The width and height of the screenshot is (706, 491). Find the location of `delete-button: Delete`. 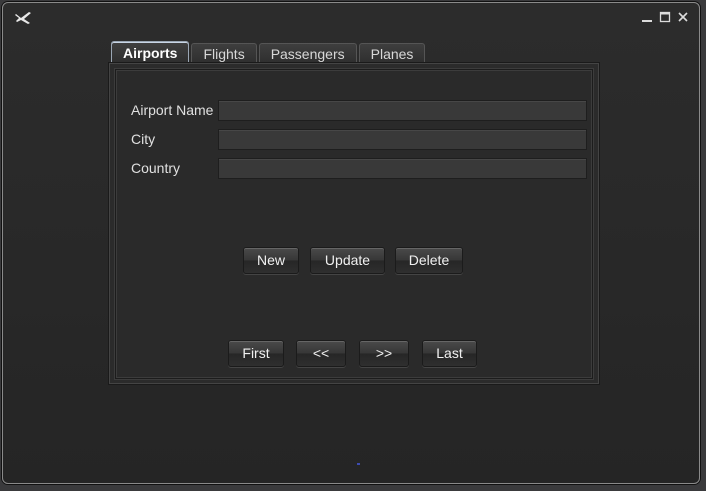

delete-button: Delete is located at coordinates (429, 260).